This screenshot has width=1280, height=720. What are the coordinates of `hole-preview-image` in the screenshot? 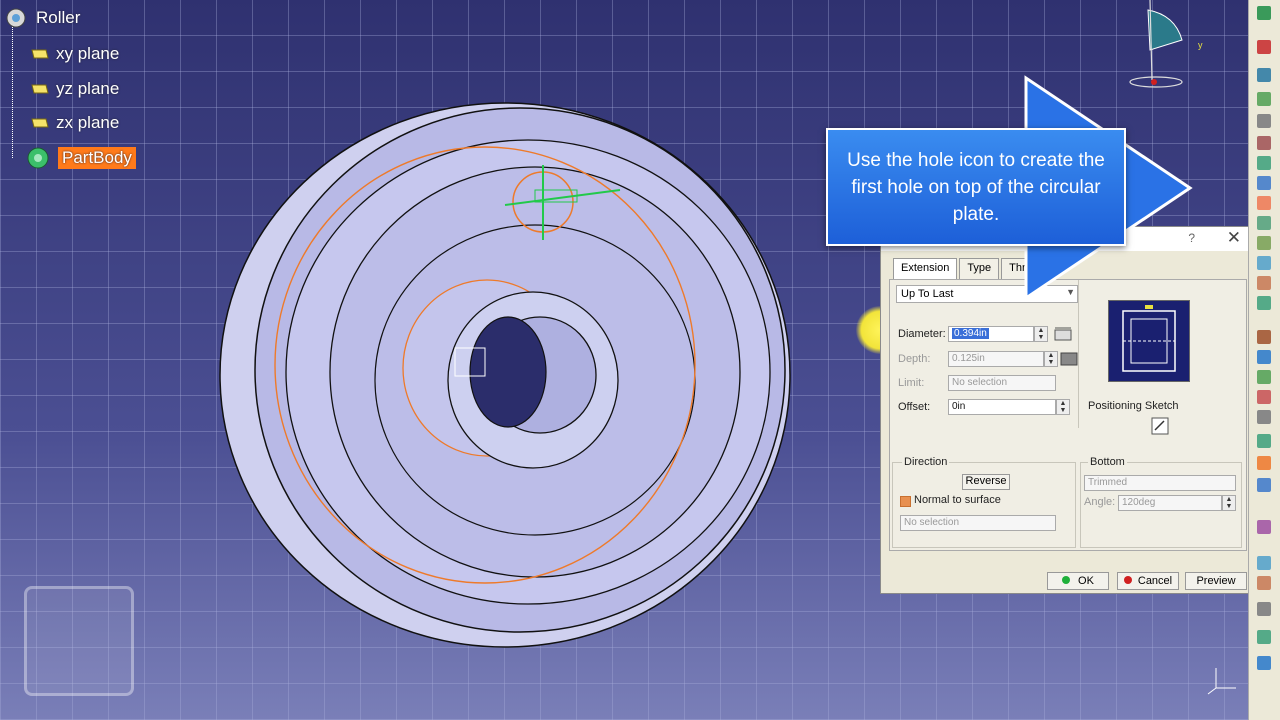 It's located at (1149, 341).